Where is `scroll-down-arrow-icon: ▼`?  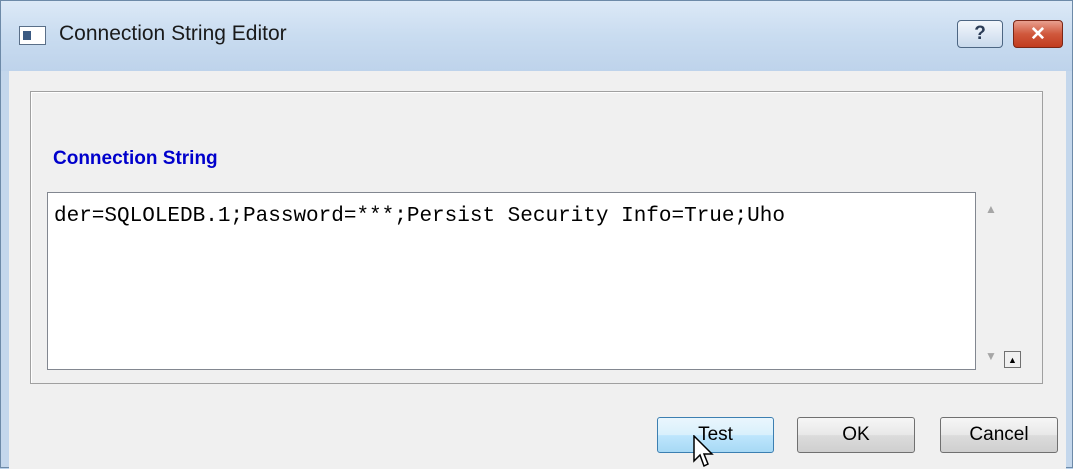 scroll-down-arrow-icon: ▼ is located at coordinates (991, 356).